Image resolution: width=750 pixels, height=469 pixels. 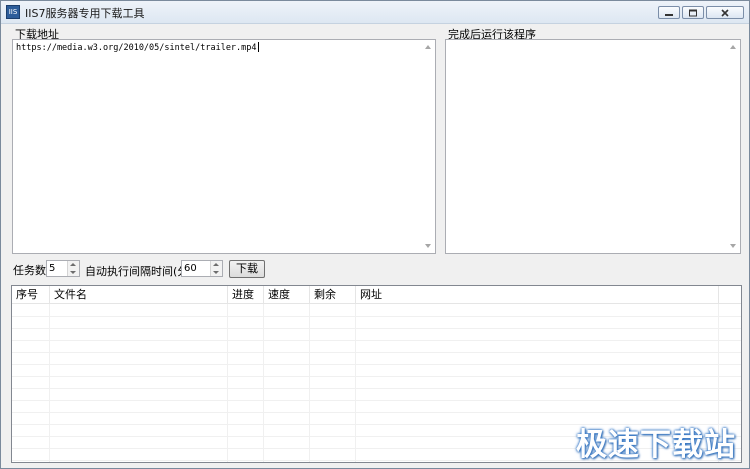 What do you see at coordinates (733, 146) in the screenshot?
I see `run-after-scrollbar` at bounding box center [733, 146].